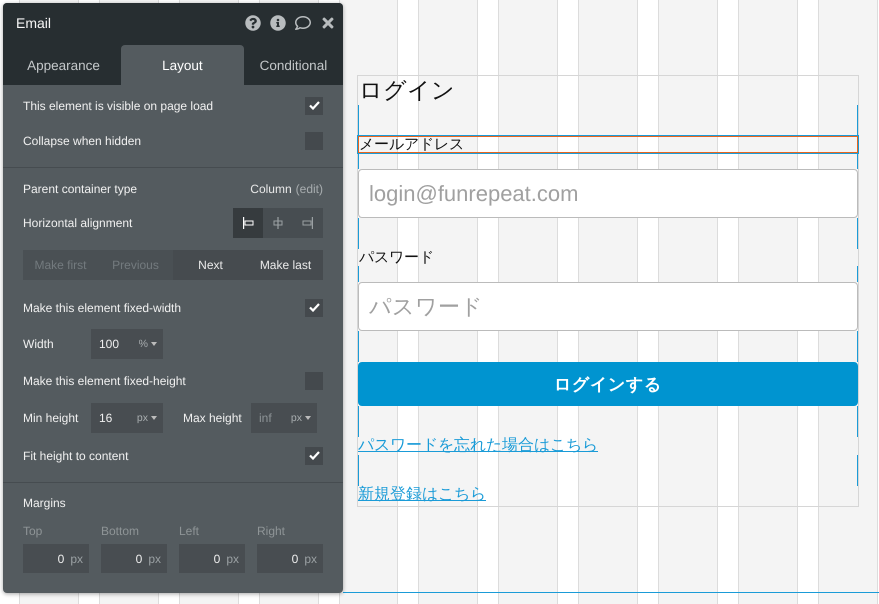 The width and height of the screenshot is (879, 604). I want to click on field-label: パスワード, so click(396, 257).